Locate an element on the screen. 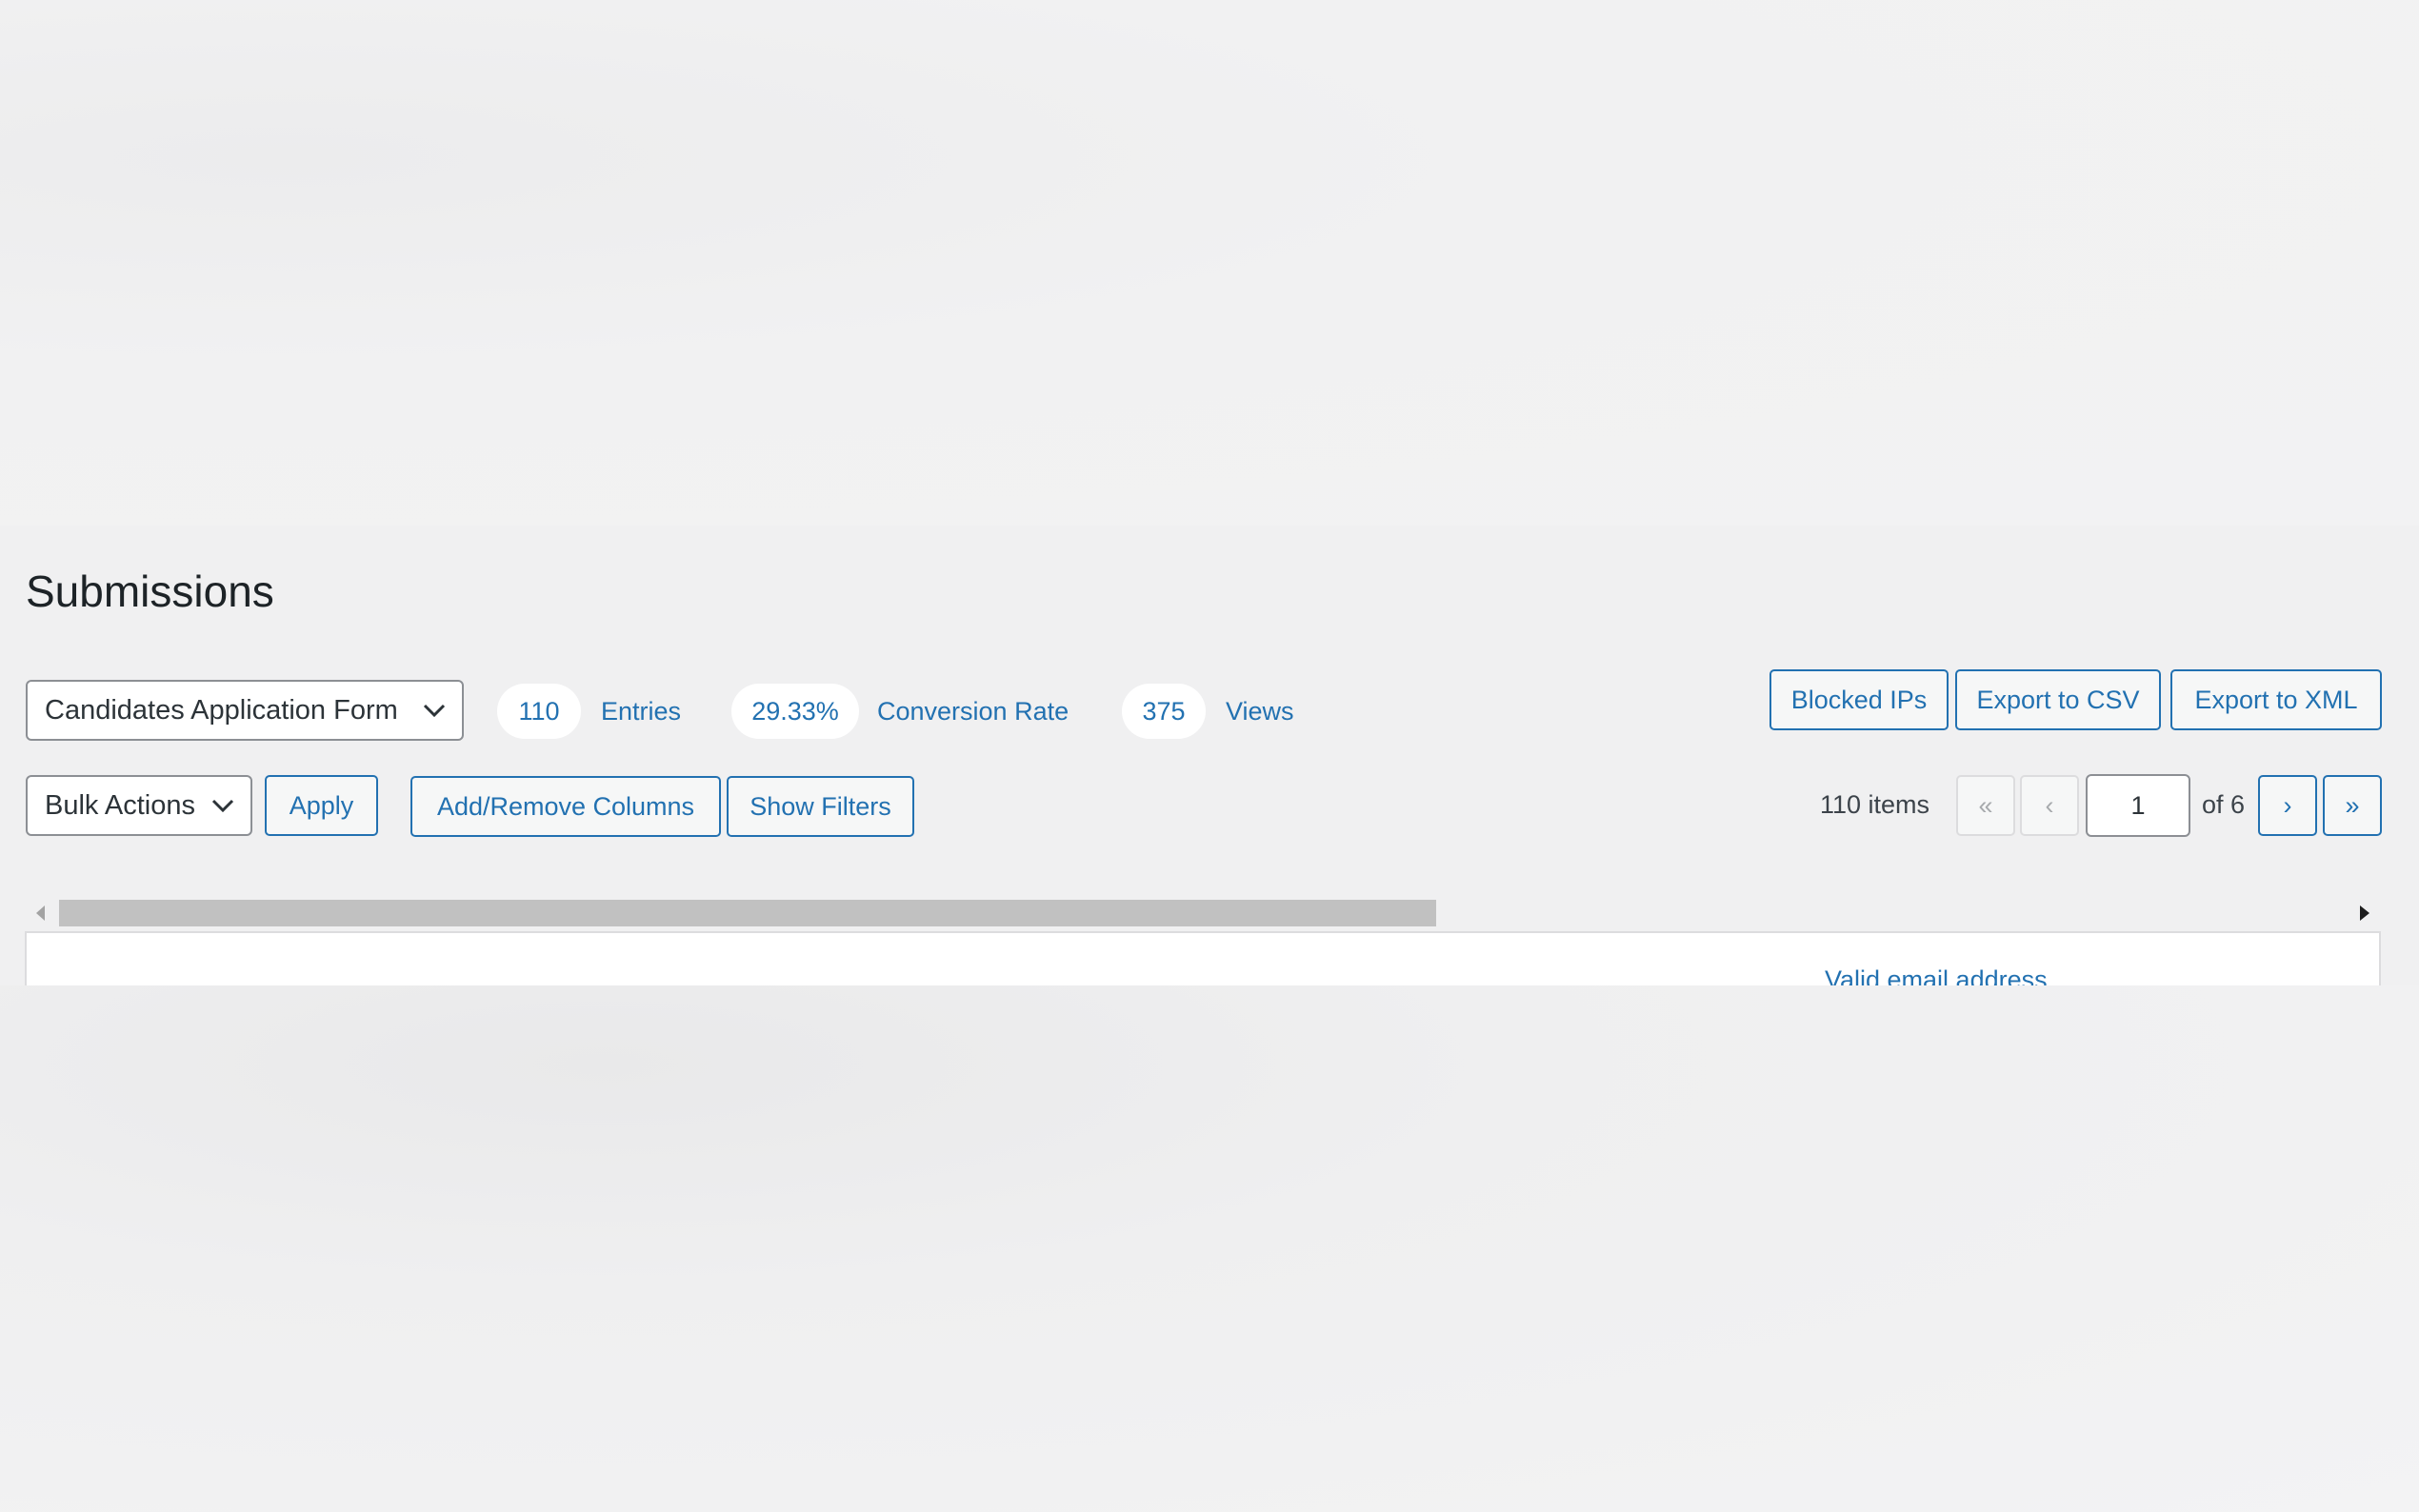  form-select-value: Candidates Application Form is located at coordinates (221, 710).